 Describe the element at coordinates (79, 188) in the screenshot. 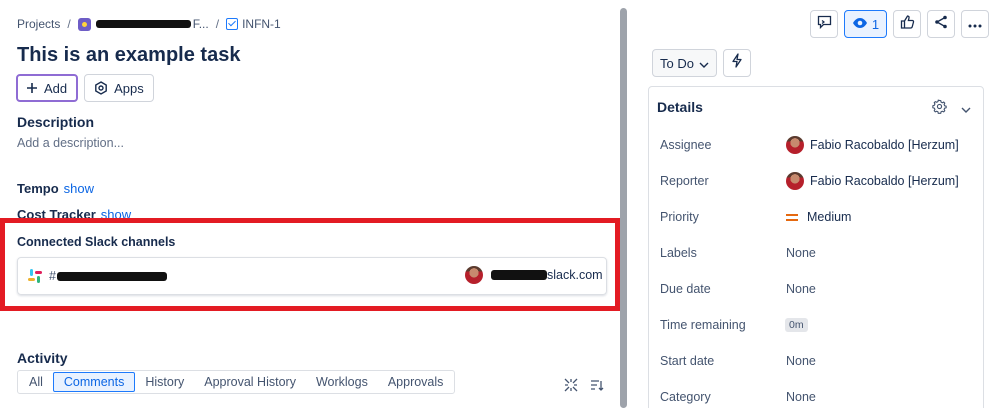

I see `tempo-show-link: show` at that location.